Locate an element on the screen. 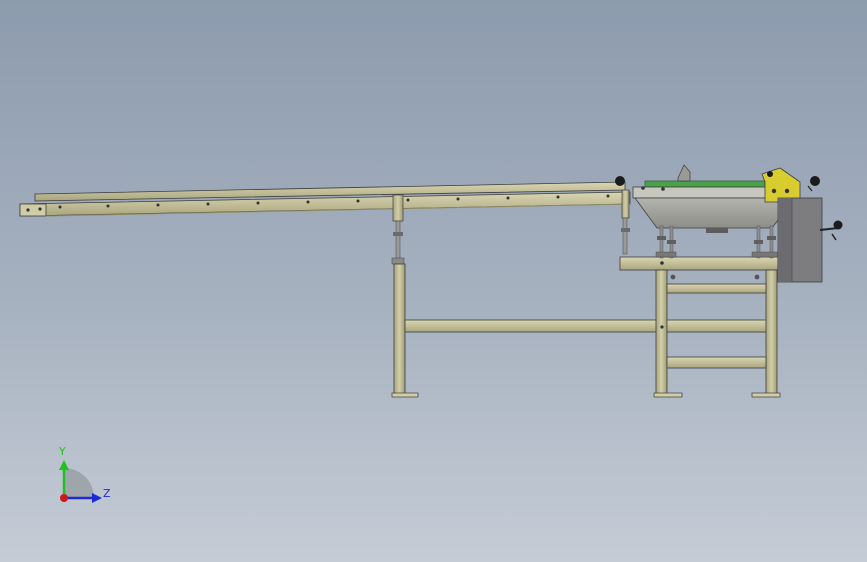  inclined-conveyor is located at coordinates (325, 196).